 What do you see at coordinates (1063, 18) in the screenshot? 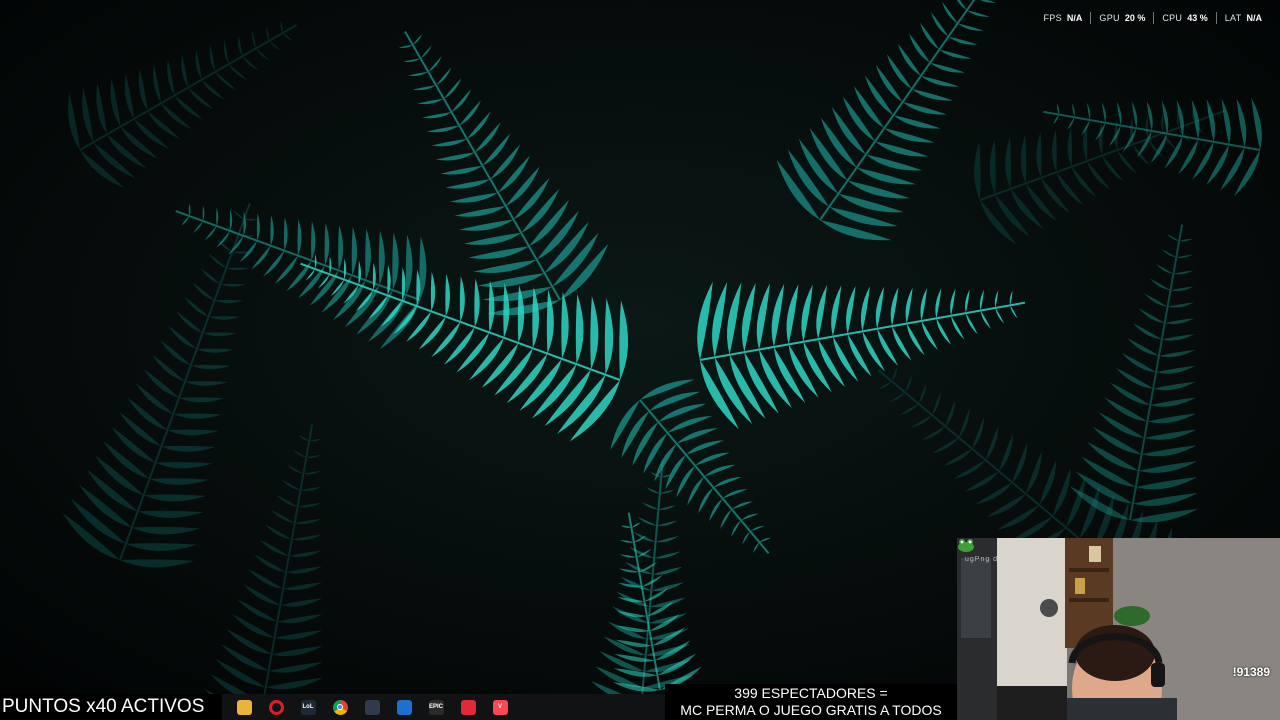
I see `fps-stat: FPS N/A` at bounding box center [1063, 18].